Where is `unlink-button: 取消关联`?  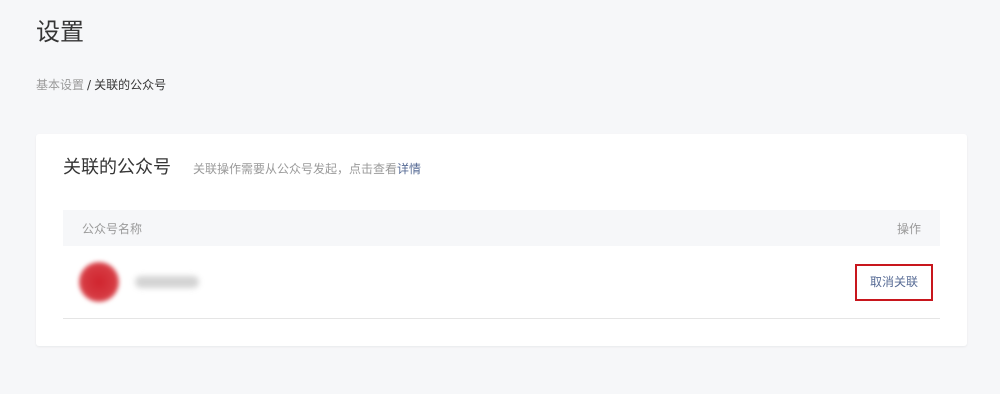 unlink-button: 取消关联 is located at coordinates (894, 282).